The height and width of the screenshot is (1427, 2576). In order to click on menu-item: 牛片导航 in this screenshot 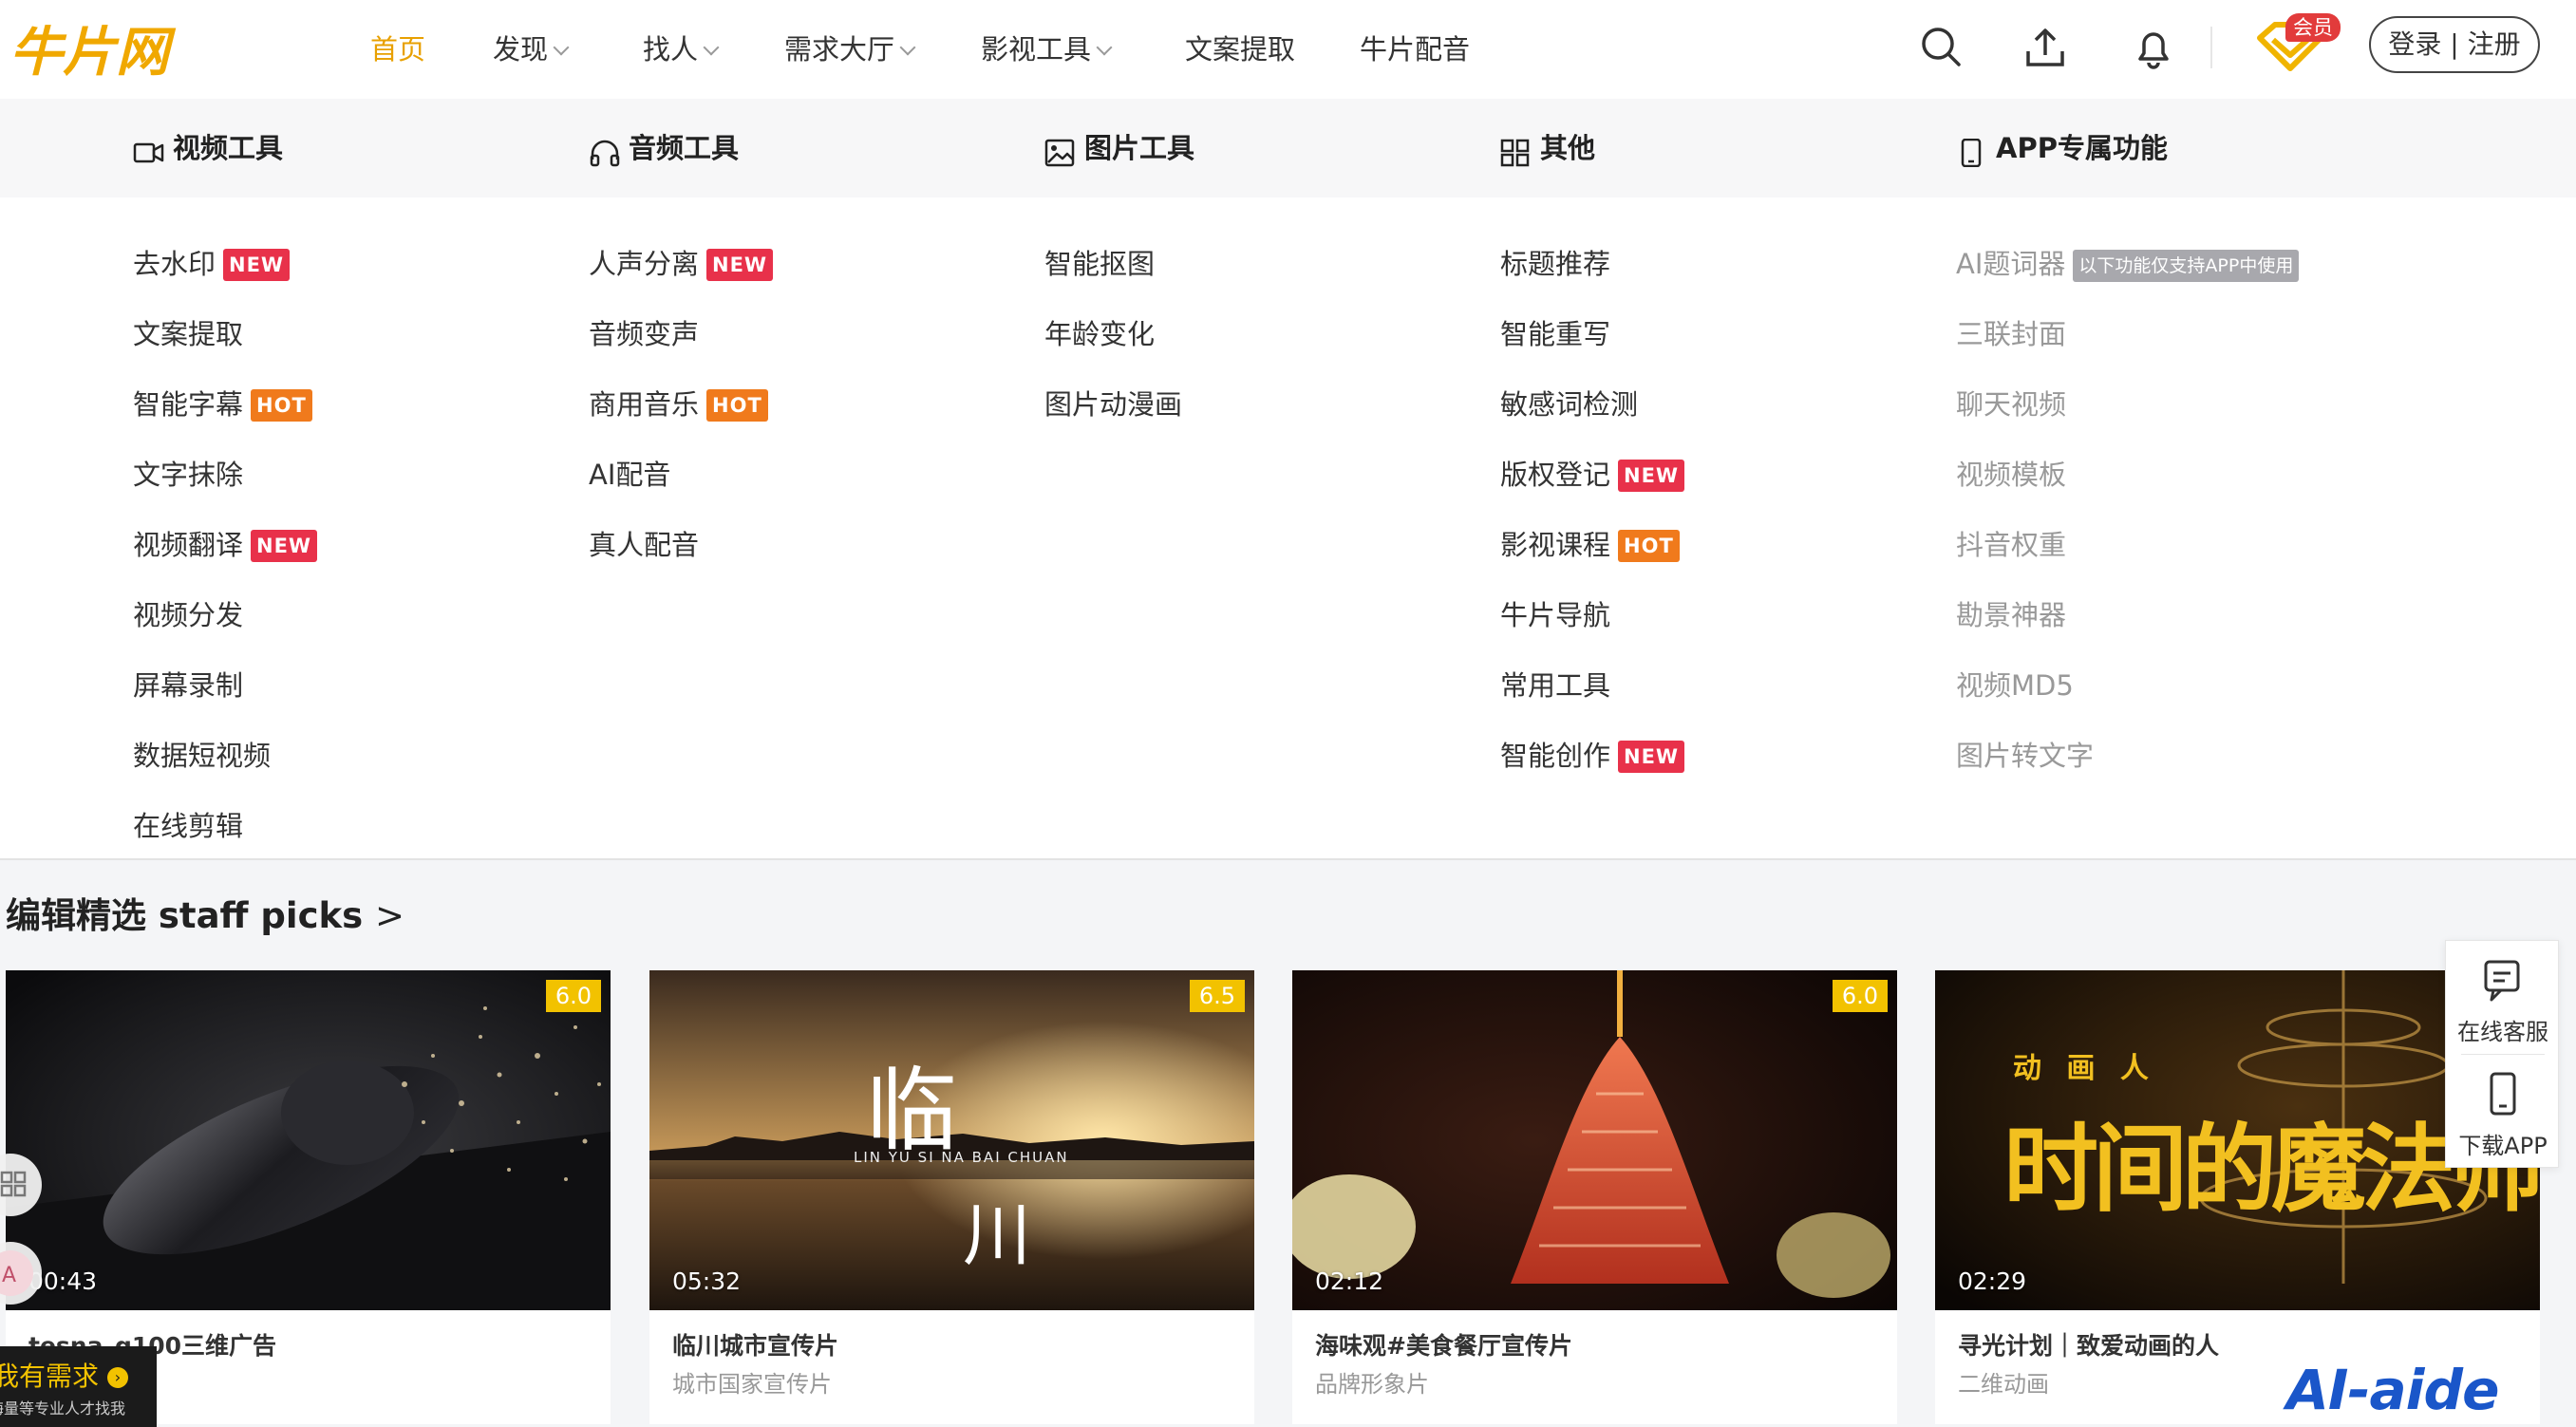, I will do `click(1555, 615)`.